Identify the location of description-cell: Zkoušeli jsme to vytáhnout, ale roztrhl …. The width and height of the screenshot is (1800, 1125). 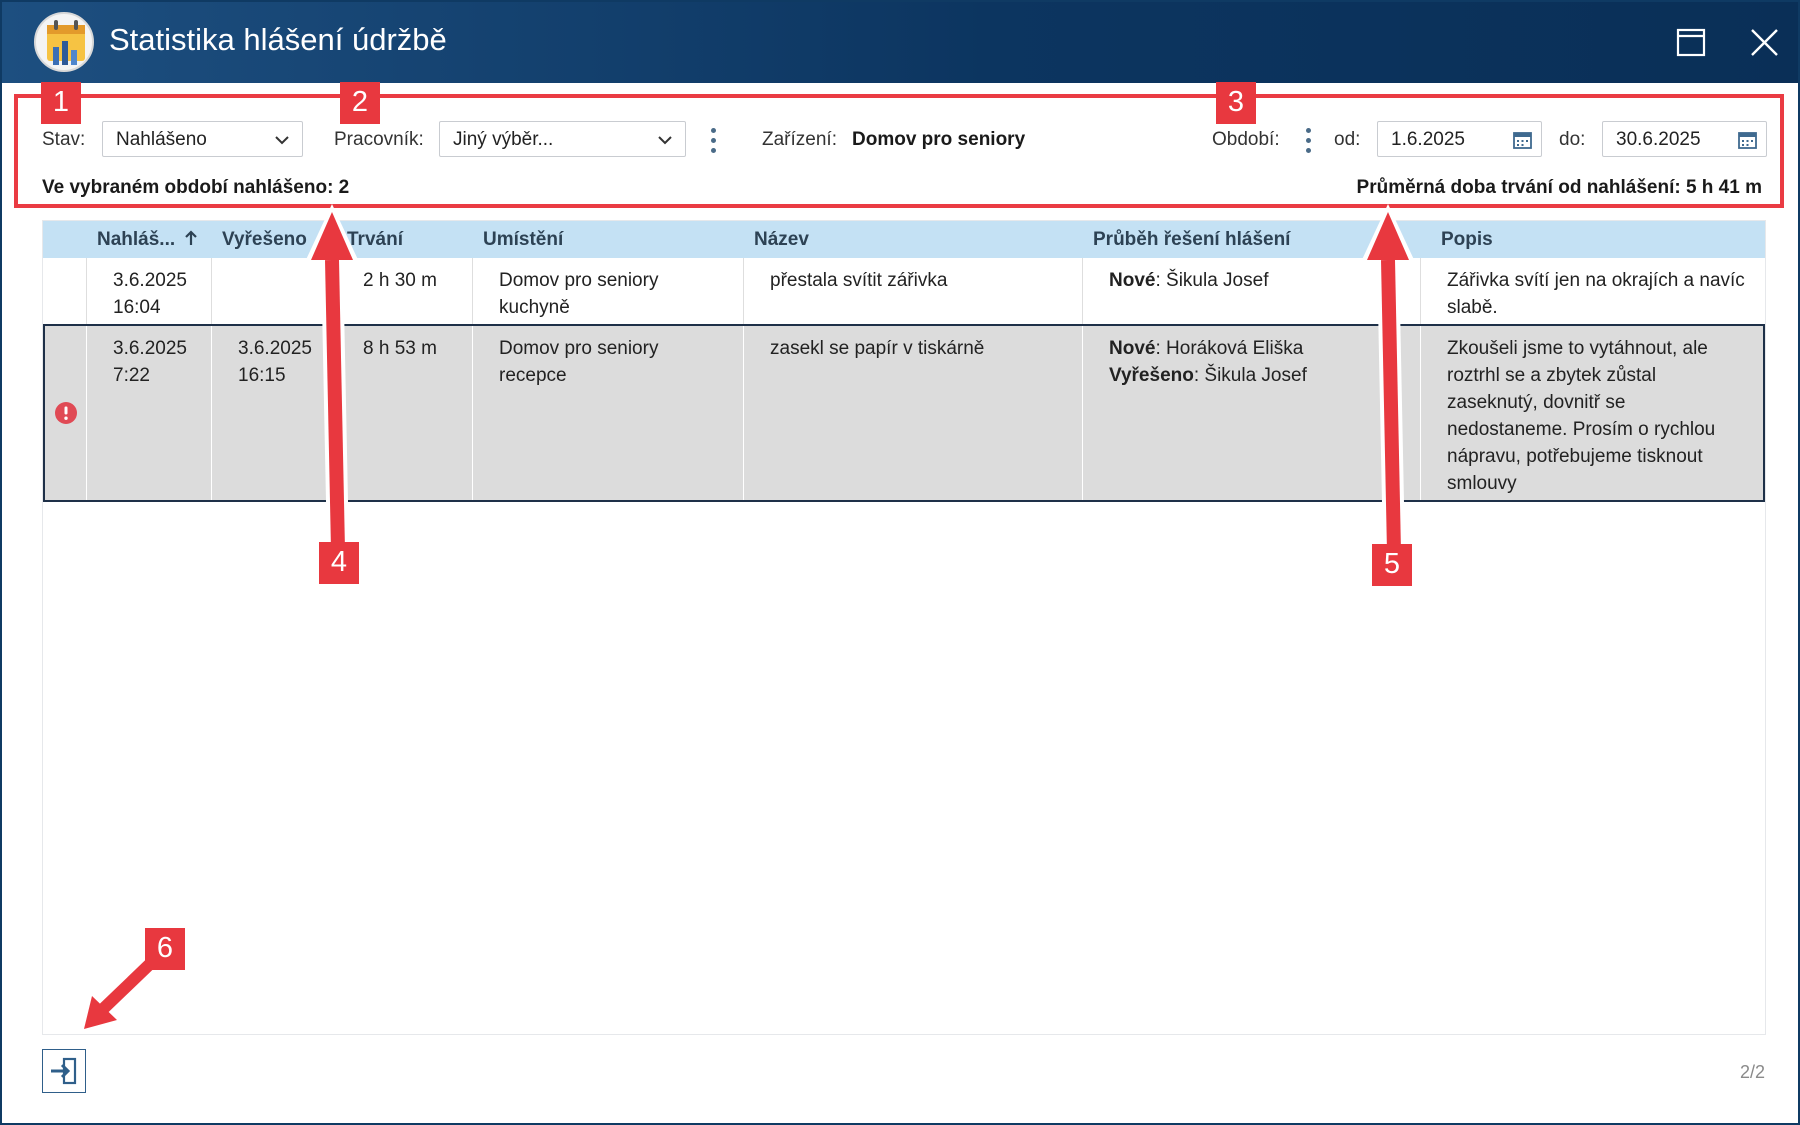
(1581, 416).